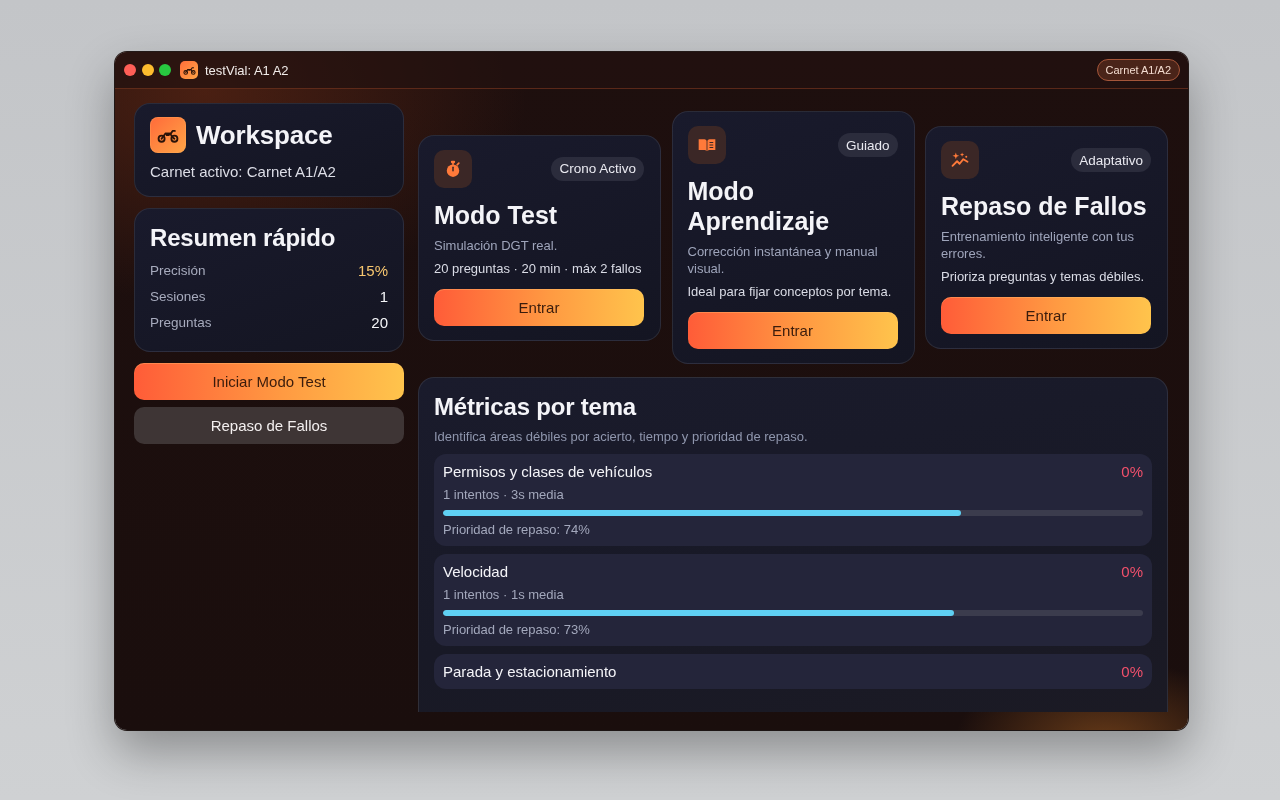 This screenshot has height=800, width=1280. What do you see at coordinates (504, 595) in the screenshot?
I see `topic-stats: 1 intentos · 1s media` at bounding box center [504, 595].